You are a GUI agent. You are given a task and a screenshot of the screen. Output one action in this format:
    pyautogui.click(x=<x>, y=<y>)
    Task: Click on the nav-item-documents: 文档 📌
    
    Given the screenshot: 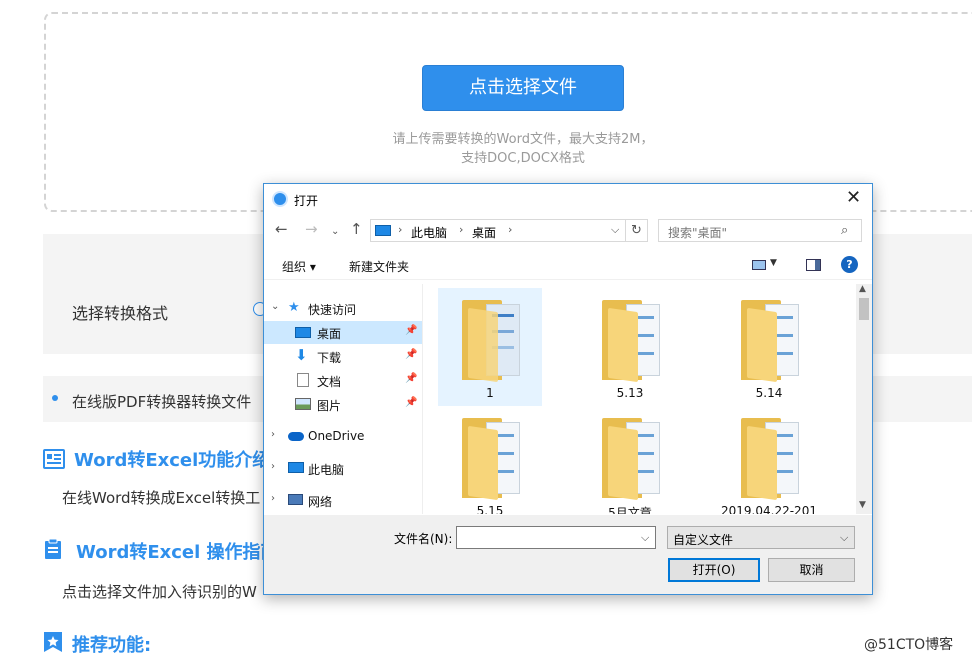 What is the action you would take?
    pyautogui.click(x=343, y=380)
    